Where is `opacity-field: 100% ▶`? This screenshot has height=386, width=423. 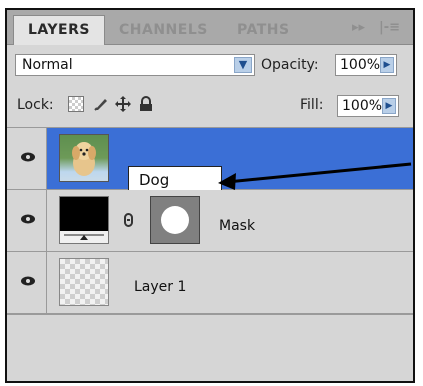 opacity-field: 100% ▶ is located at coordinates (366, 65).